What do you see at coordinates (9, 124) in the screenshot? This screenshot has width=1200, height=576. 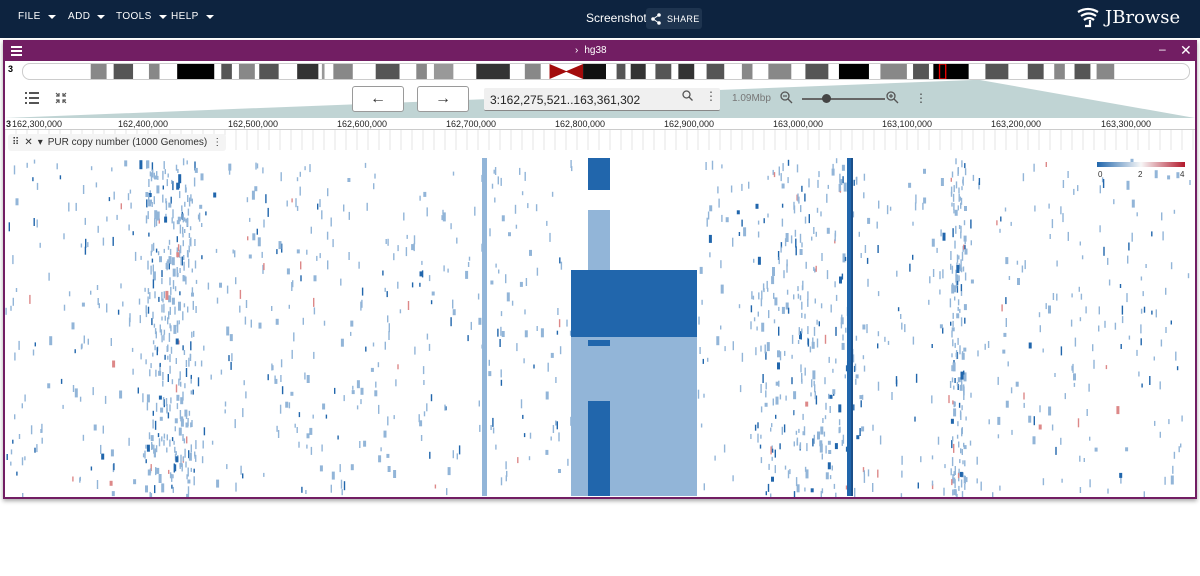 I see `ruler-chrom: 3` at bounding box center [9, 124].